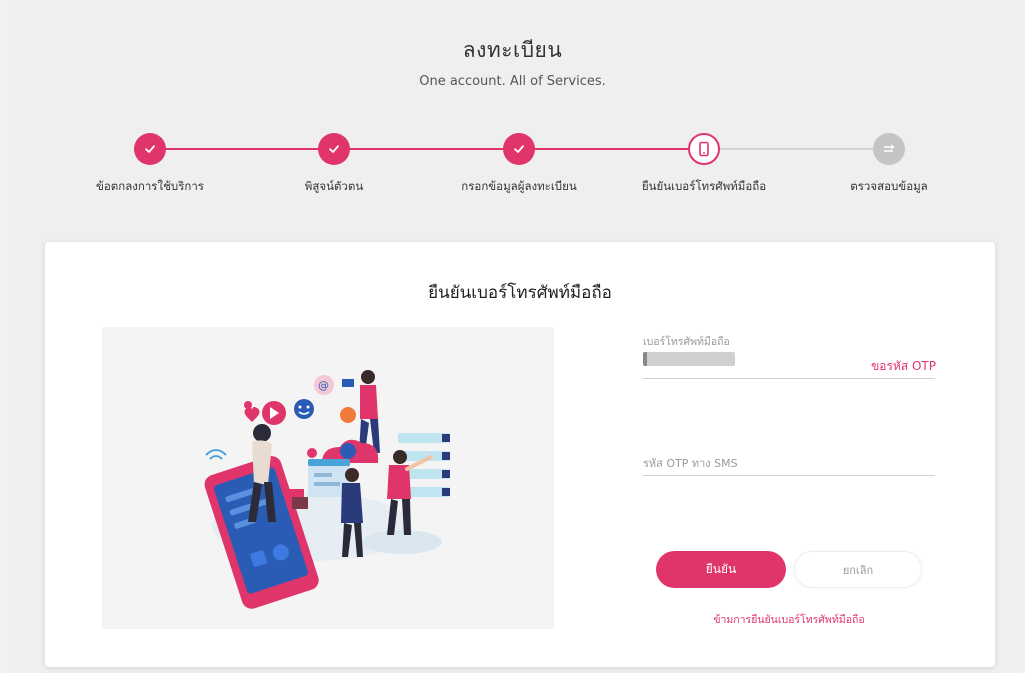 This screenshot has height=673, width=1025. Describe the element at coordinates (686, 342) in the screenshot. I see `phone-field-label: เบอร์โทรศัพท์มือถือ` at that location.